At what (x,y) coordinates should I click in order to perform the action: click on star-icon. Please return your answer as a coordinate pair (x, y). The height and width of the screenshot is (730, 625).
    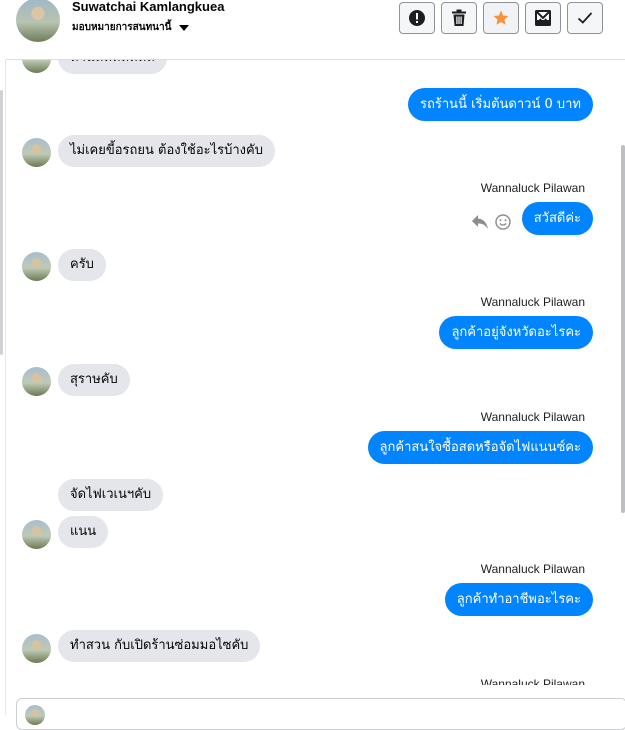
    Looking at the image, I should click on (501, 17).